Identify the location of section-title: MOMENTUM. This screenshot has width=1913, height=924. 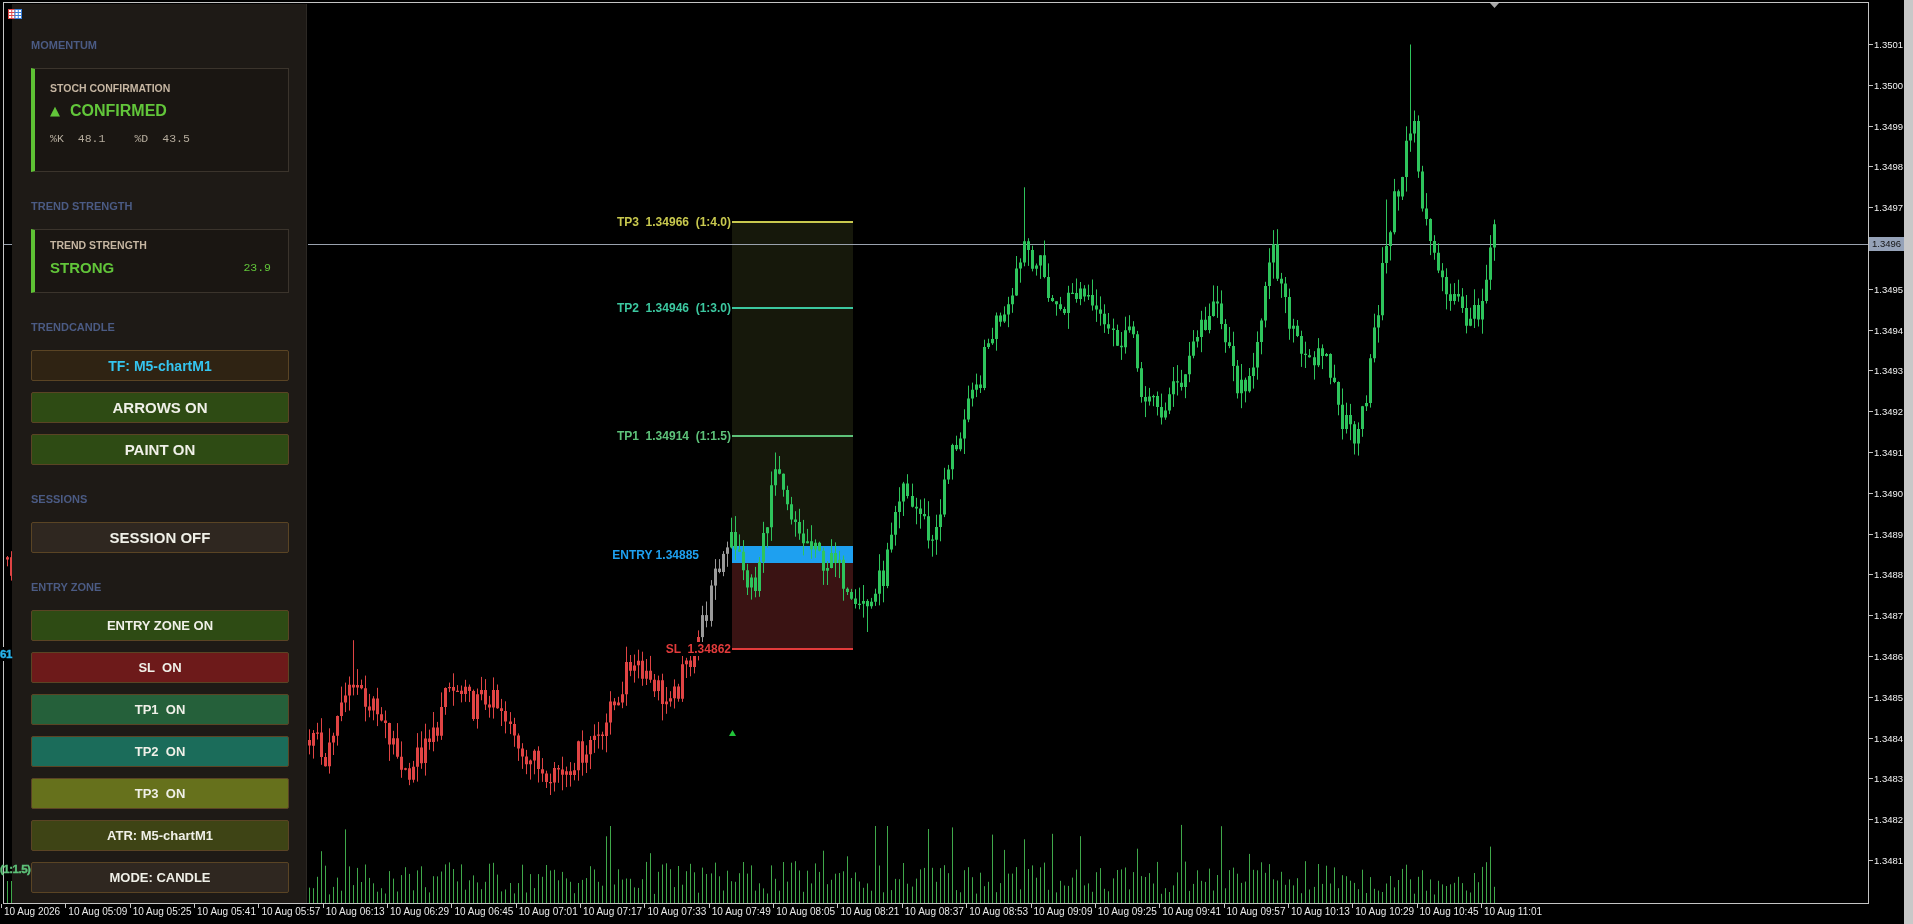
(64, 45).